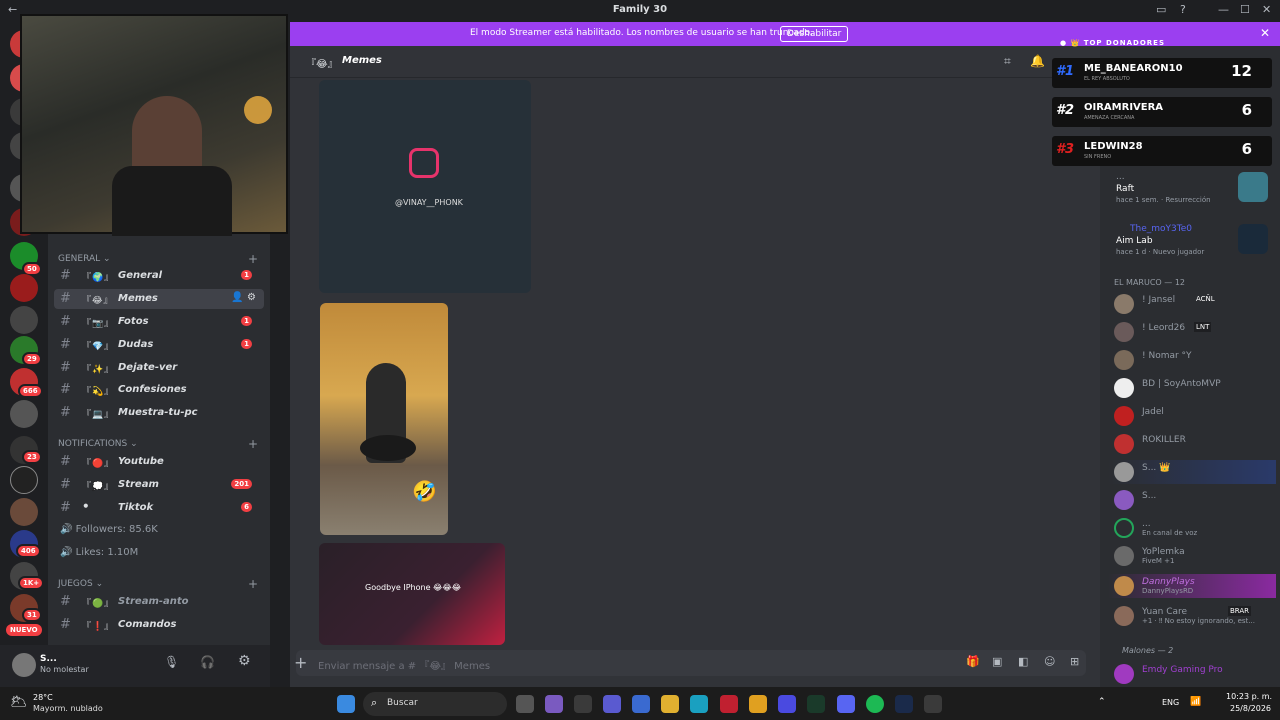 This screenshot has height=720, width=1280. I want to click on category-general: GENERAL ⌄ +, so click(158, 259).